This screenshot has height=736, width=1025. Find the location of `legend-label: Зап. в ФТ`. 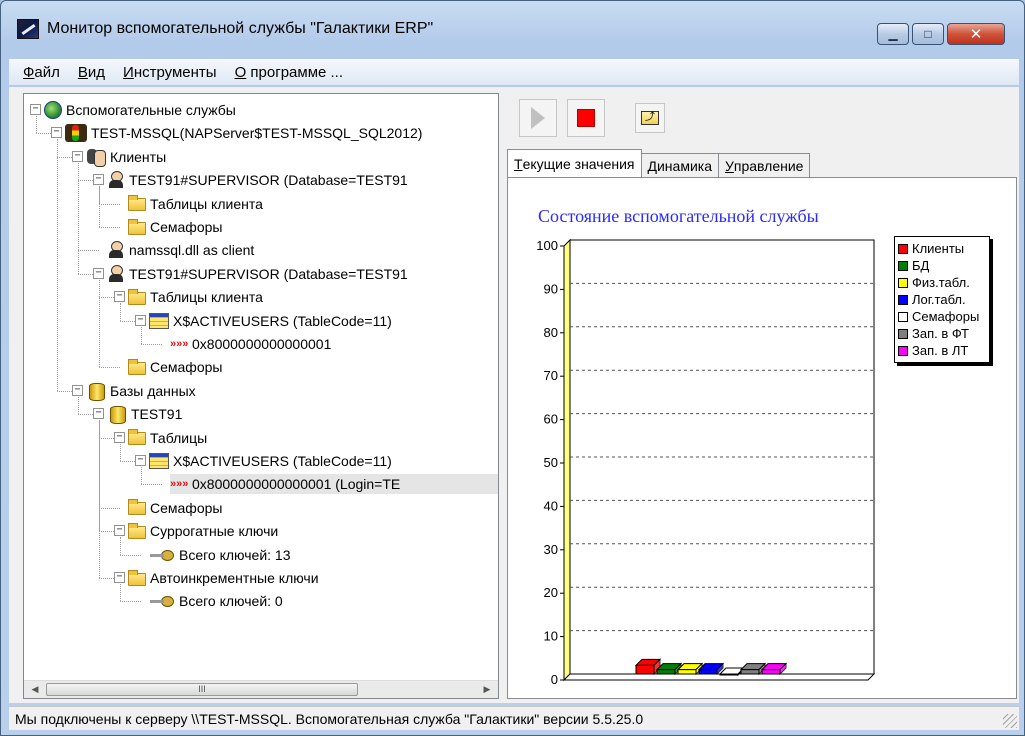

legend-label: Зап. в ФТ is located at coordinates (940, 333).